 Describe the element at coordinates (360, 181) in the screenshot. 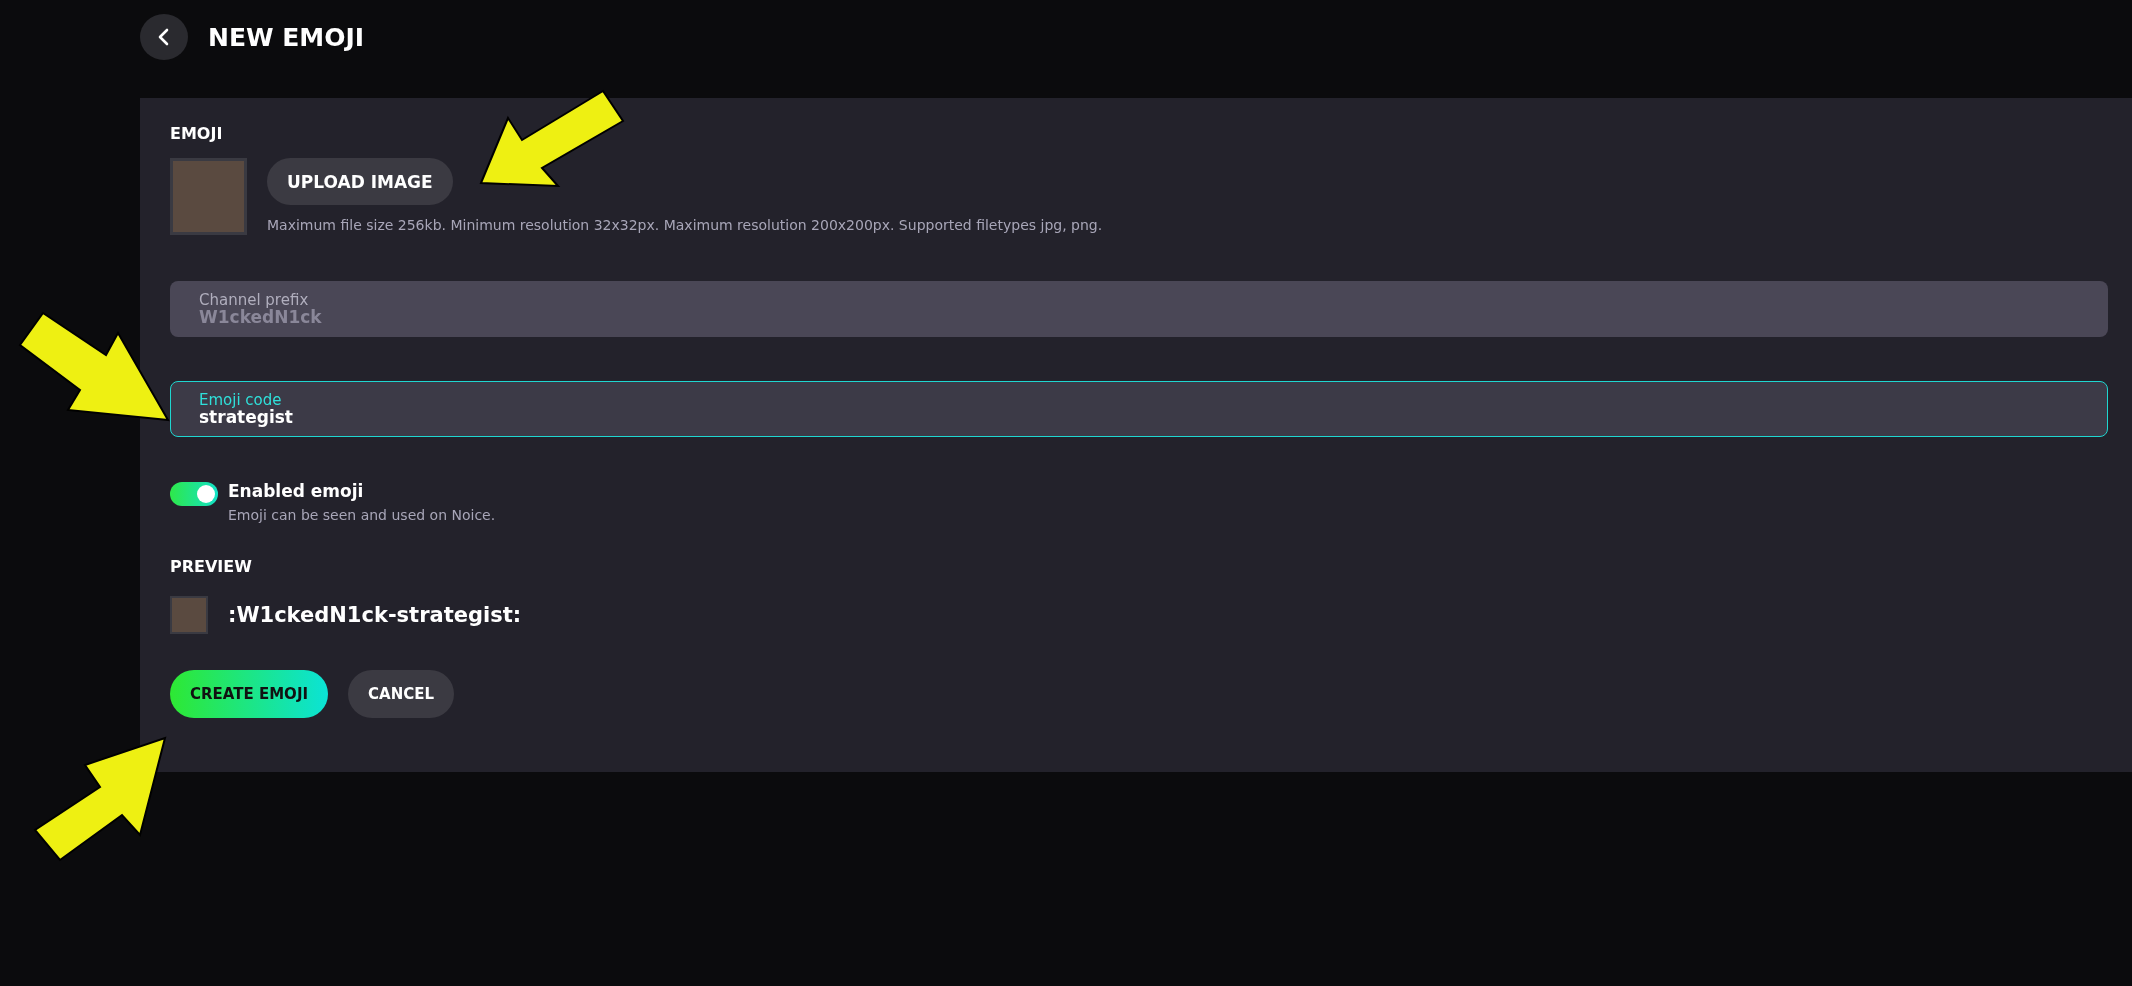

I see `upload-image-button: UPLOAD IMAGE` at that location.